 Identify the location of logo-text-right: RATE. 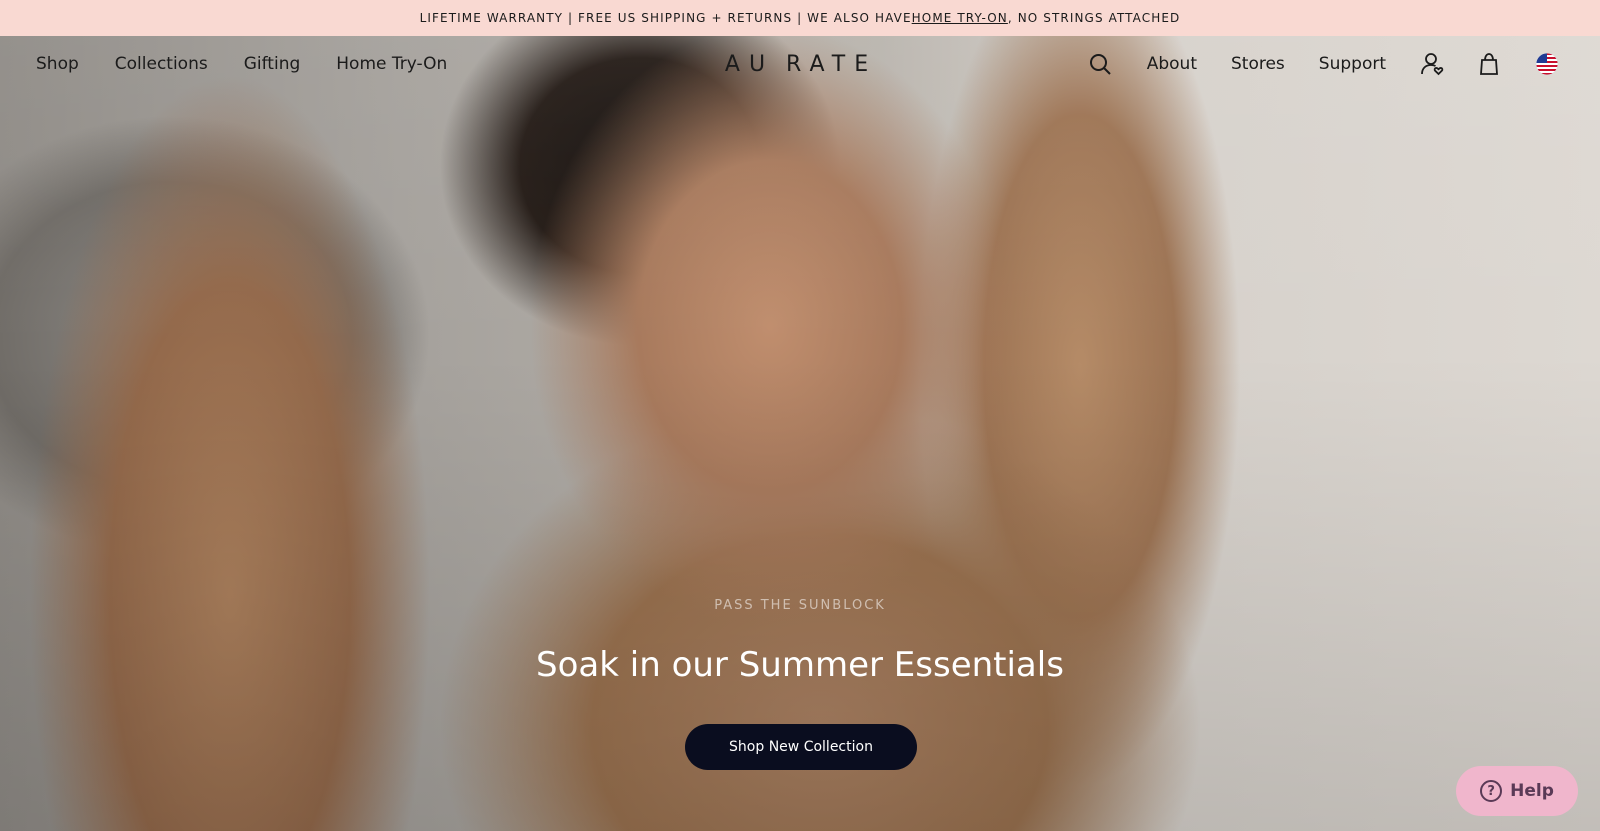
(832, 64).